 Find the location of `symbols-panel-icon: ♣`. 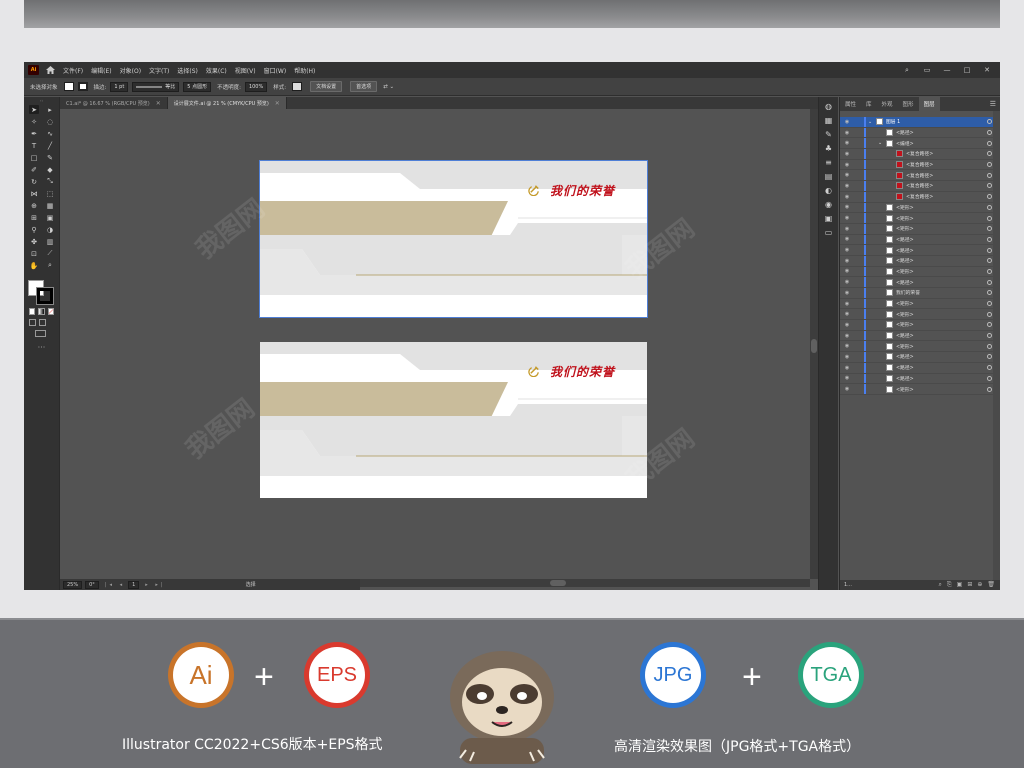

symbols-panel-icon: ♣ is located at coordinates (829, 148).